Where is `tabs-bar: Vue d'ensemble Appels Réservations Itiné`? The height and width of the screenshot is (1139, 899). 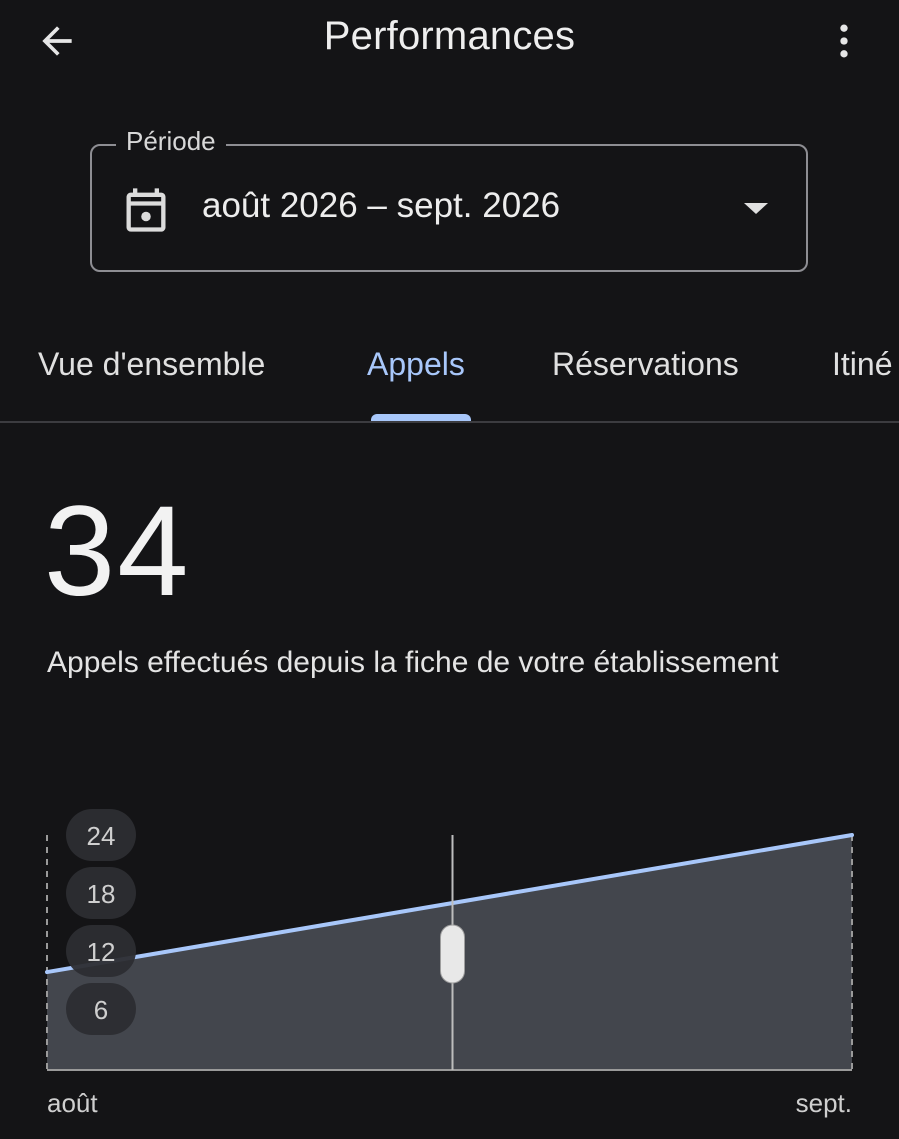
tabs-bar: Vue d'ensemble Appels Réservations Itiné is located at coordinates (449, 376).